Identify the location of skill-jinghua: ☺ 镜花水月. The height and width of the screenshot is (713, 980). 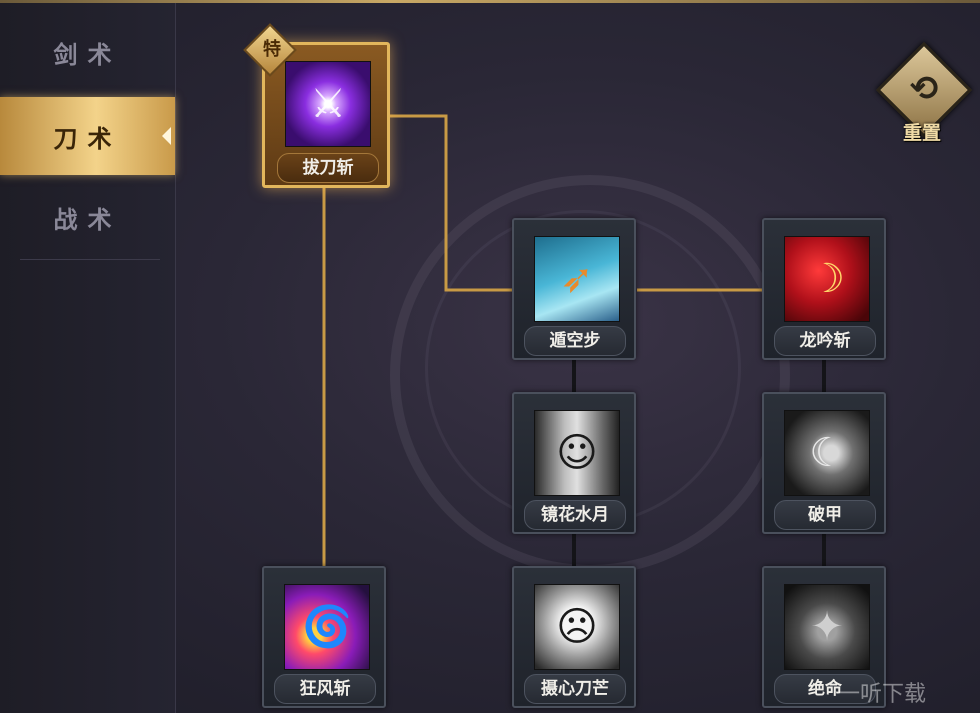
(574, 463).